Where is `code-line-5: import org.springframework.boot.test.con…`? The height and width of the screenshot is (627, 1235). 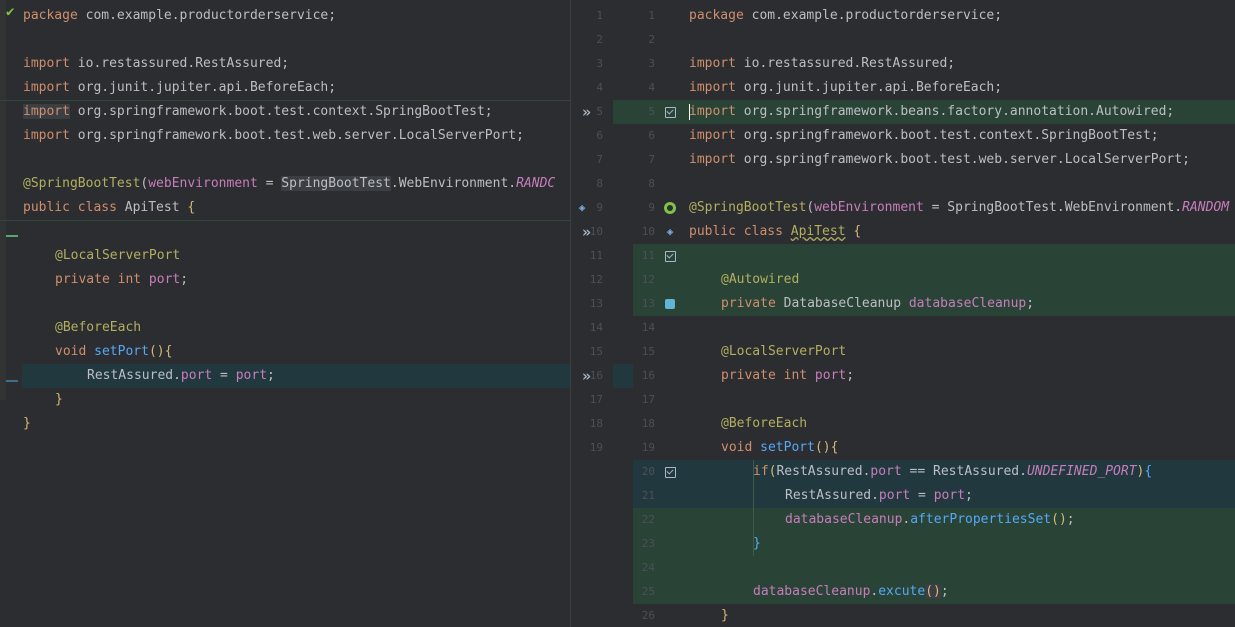 code-line-5: import org.springframework.boot.test.con… is located at coordinates (258, 112).